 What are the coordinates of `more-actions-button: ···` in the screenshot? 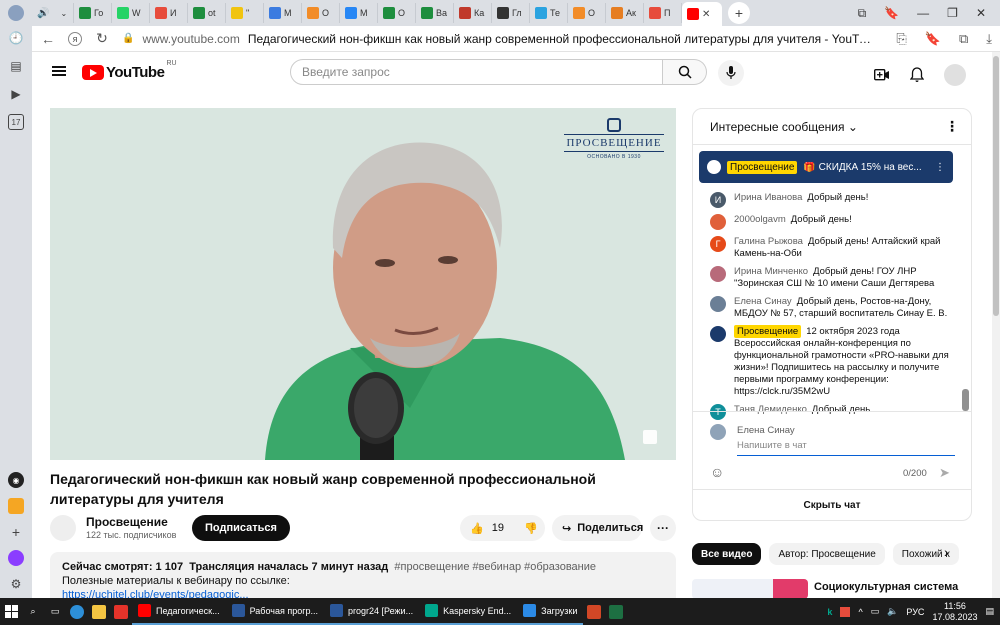 It's located at (663, 528).